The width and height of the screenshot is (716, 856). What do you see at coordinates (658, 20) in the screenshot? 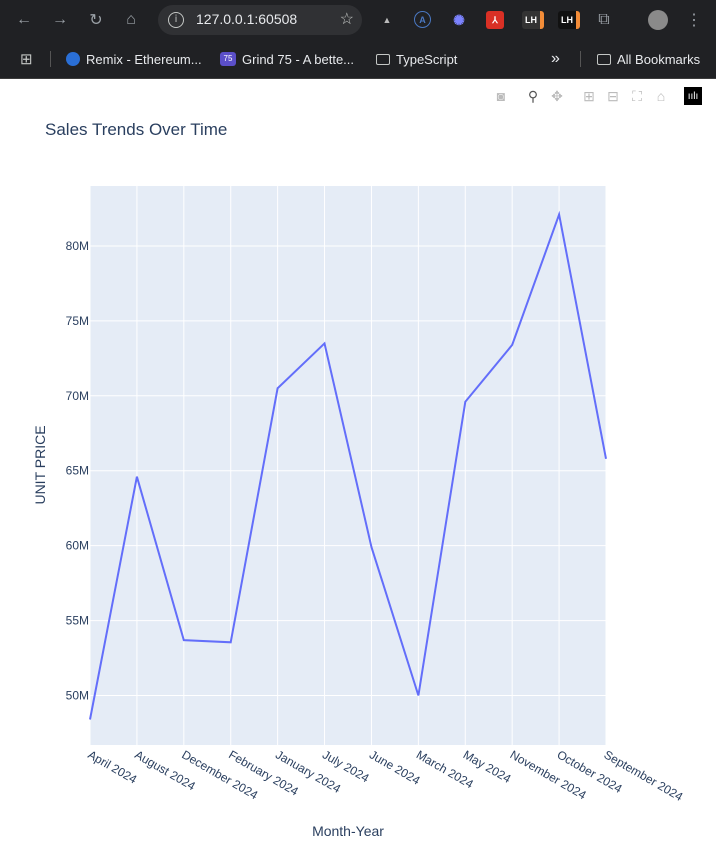
I see `avatar` at bounding box center [658, 20].